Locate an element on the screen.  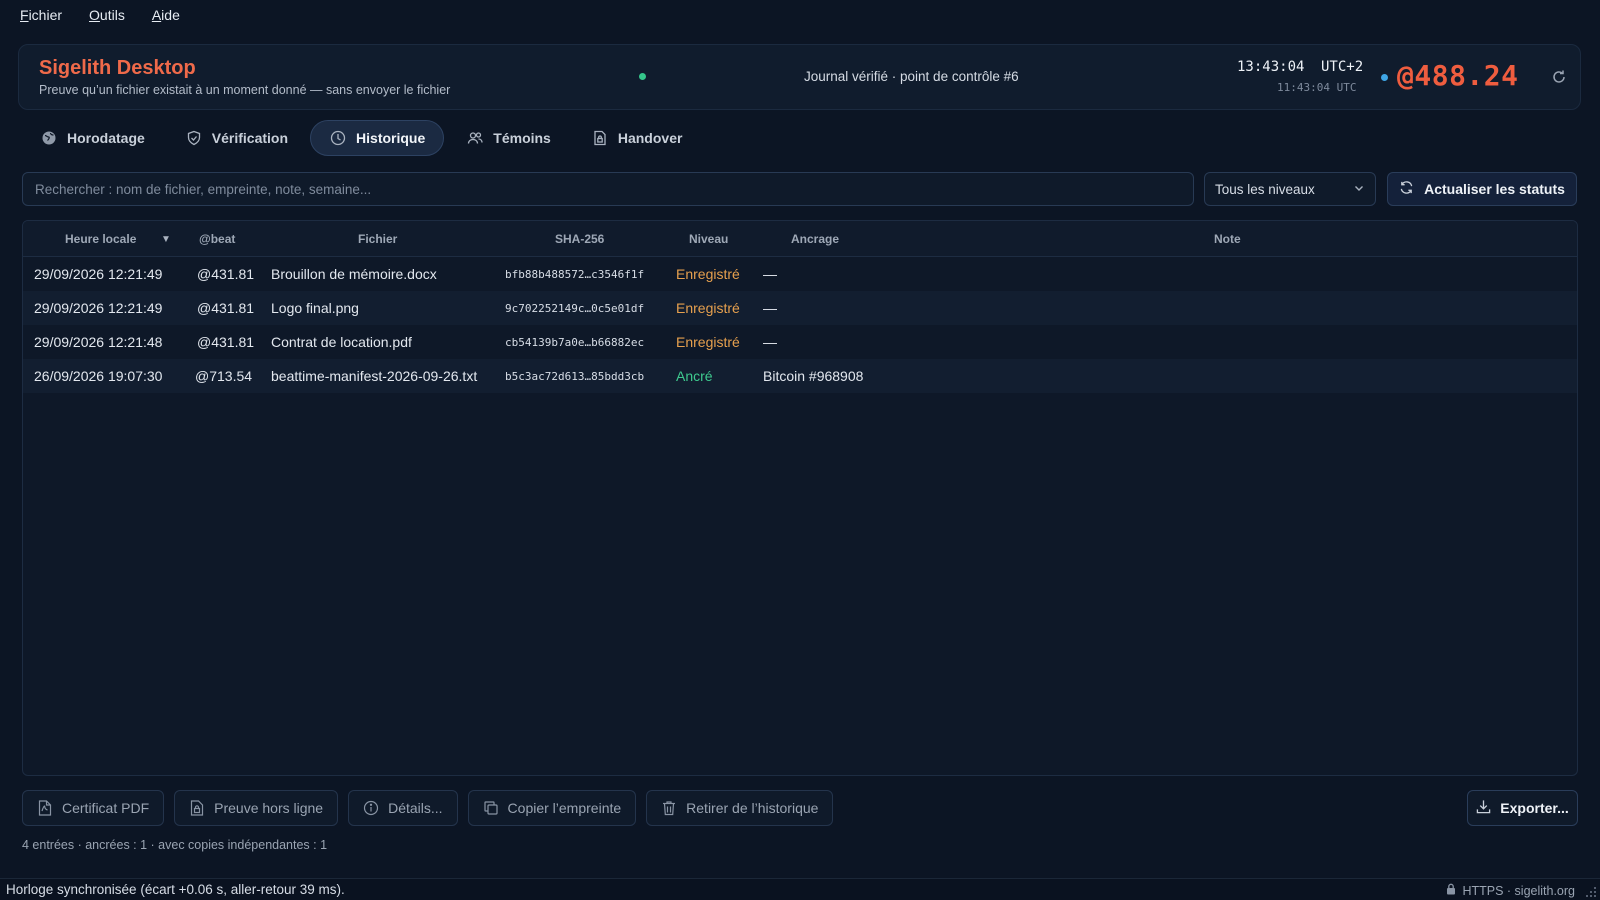
trash-icon is located at coordinates (669, 808).